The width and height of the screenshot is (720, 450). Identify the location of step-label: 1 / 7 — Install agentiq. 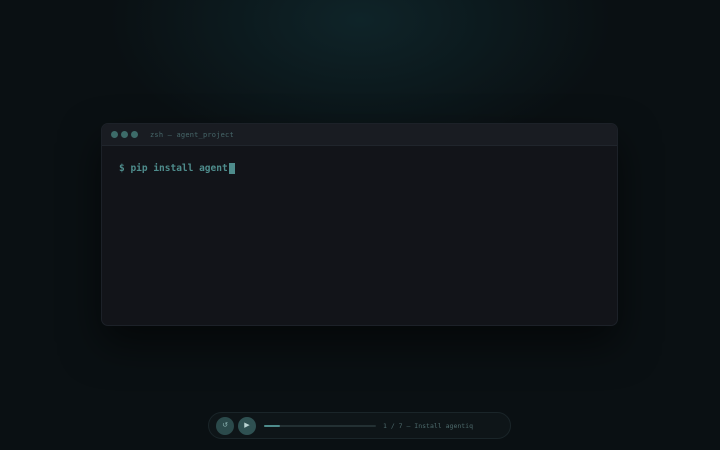
(428, 425).